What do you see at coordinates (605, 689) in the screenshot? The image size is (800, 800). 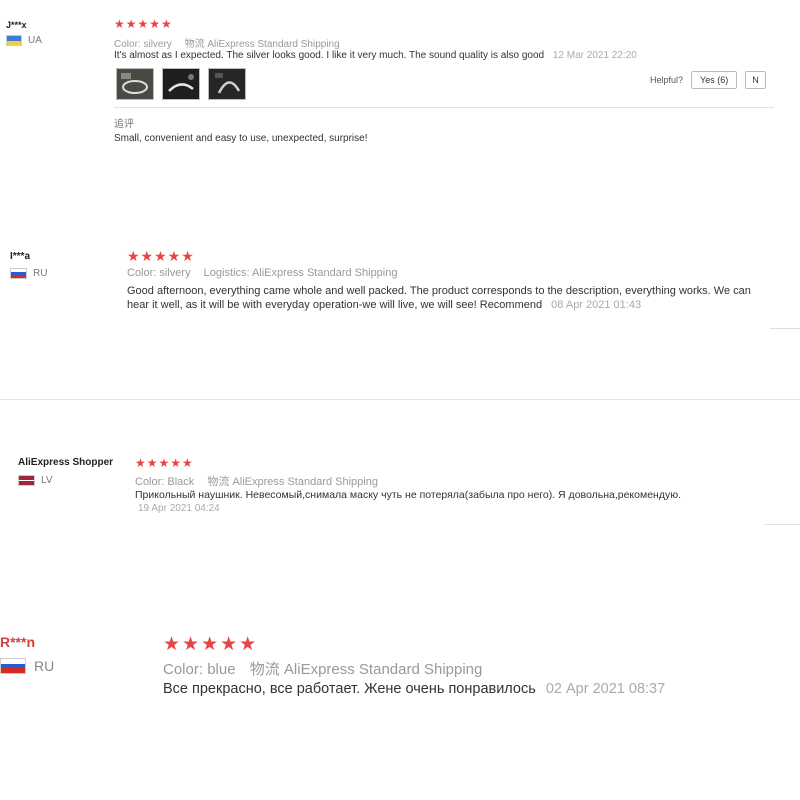 I see `review-date: 02 Apr 2021 08:37` at bounding box center [605, 689].